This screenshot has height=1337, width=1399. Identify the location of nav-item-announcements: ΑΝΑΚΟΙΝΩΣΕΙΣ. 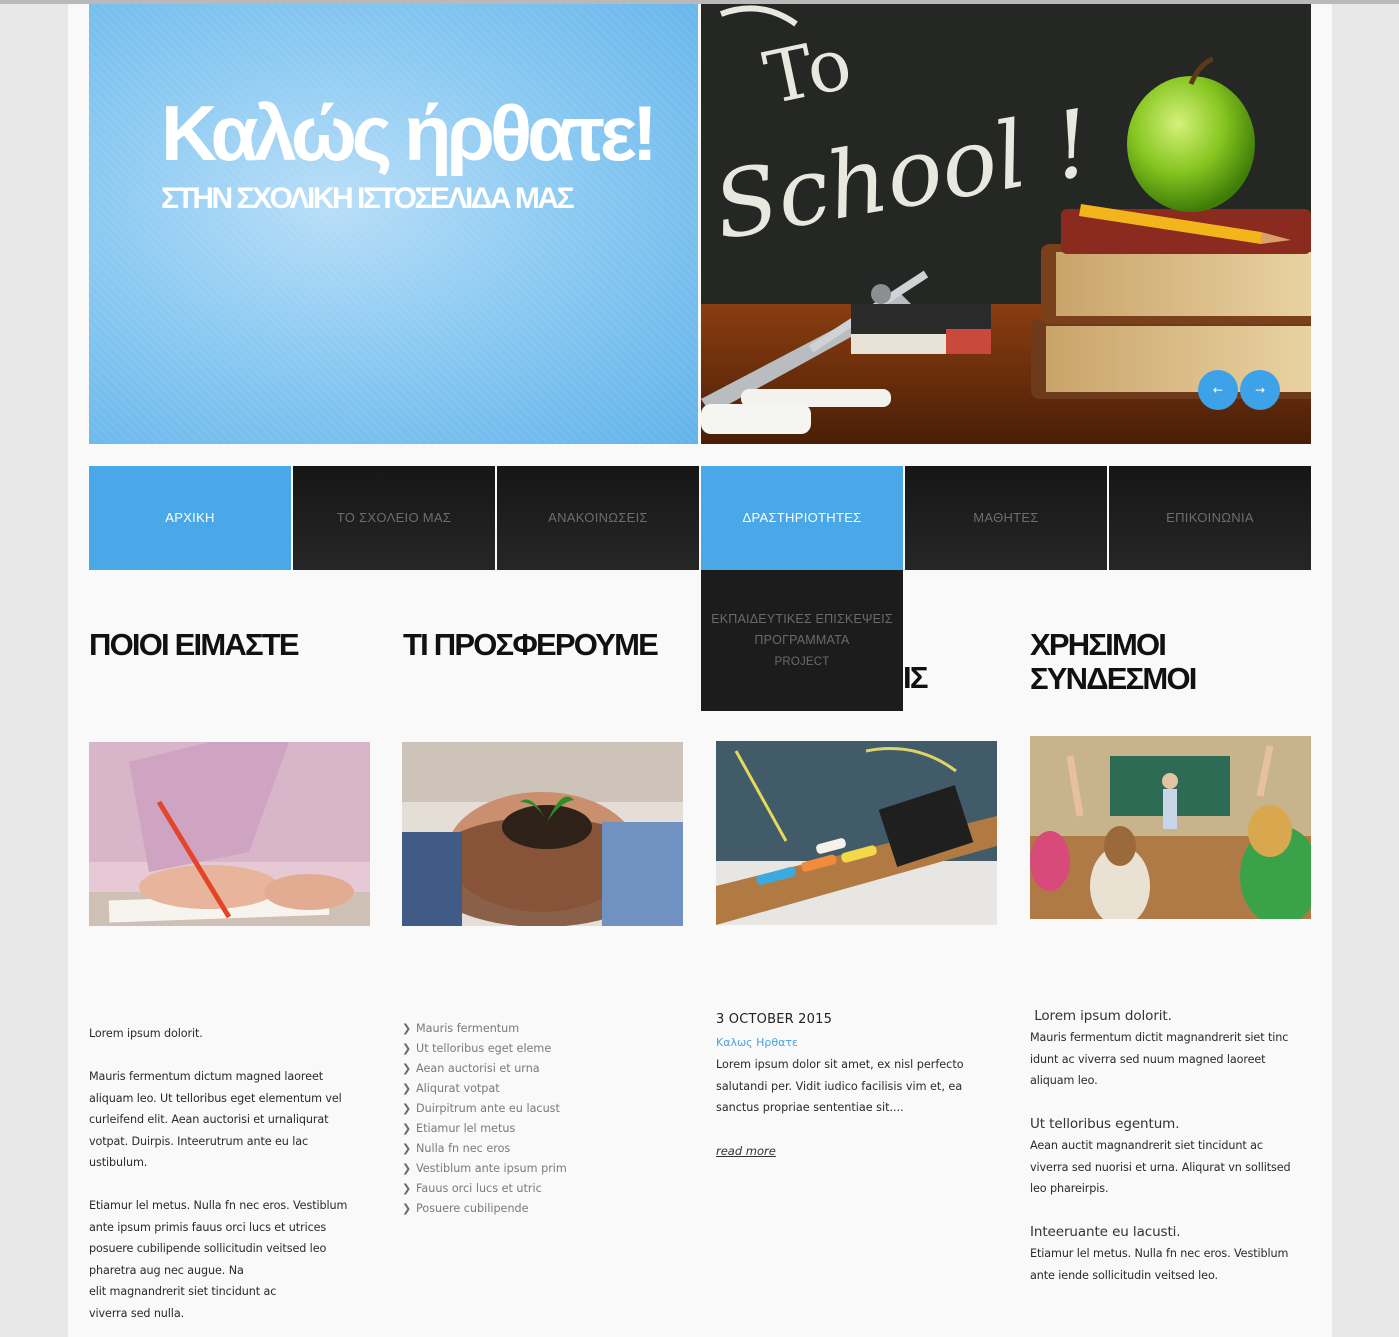
(598, 518).